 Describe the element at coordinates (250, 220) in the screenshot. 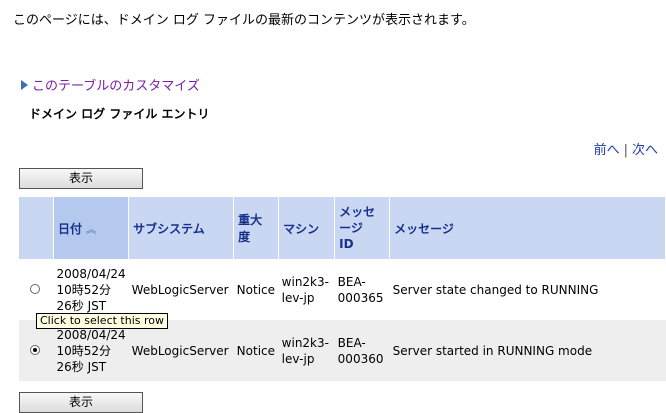

I see `severity-header-label-1: 重大` at that location.